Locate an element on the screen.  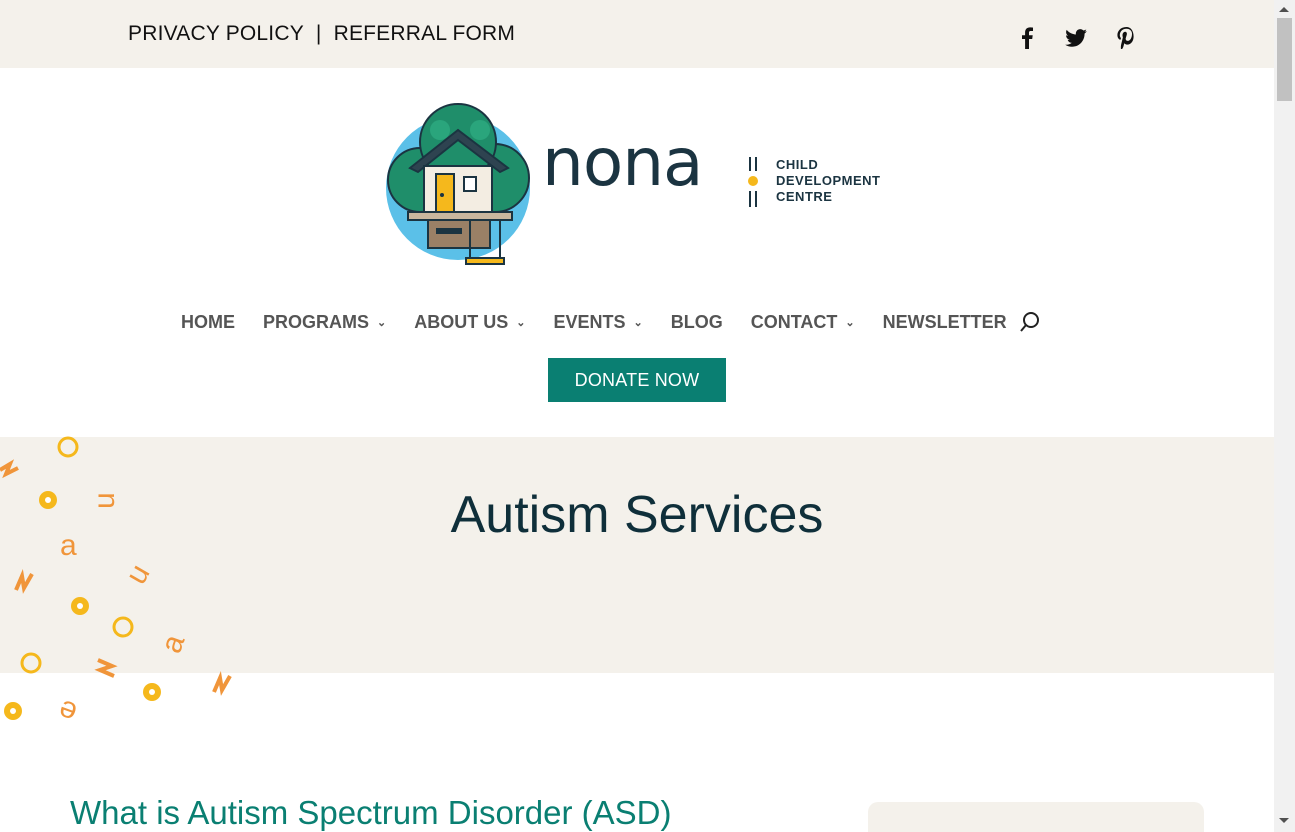
nav-item-label: NEWSLETTER is located at coordinates (944, 321).